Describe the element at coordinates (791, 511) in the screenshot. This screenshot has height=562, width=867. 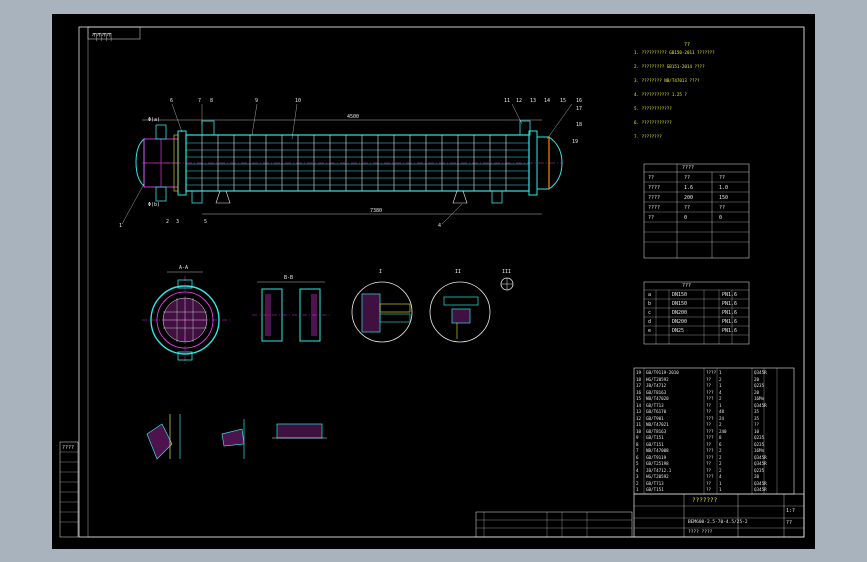
I see `scale-value: 1:?` at that location.